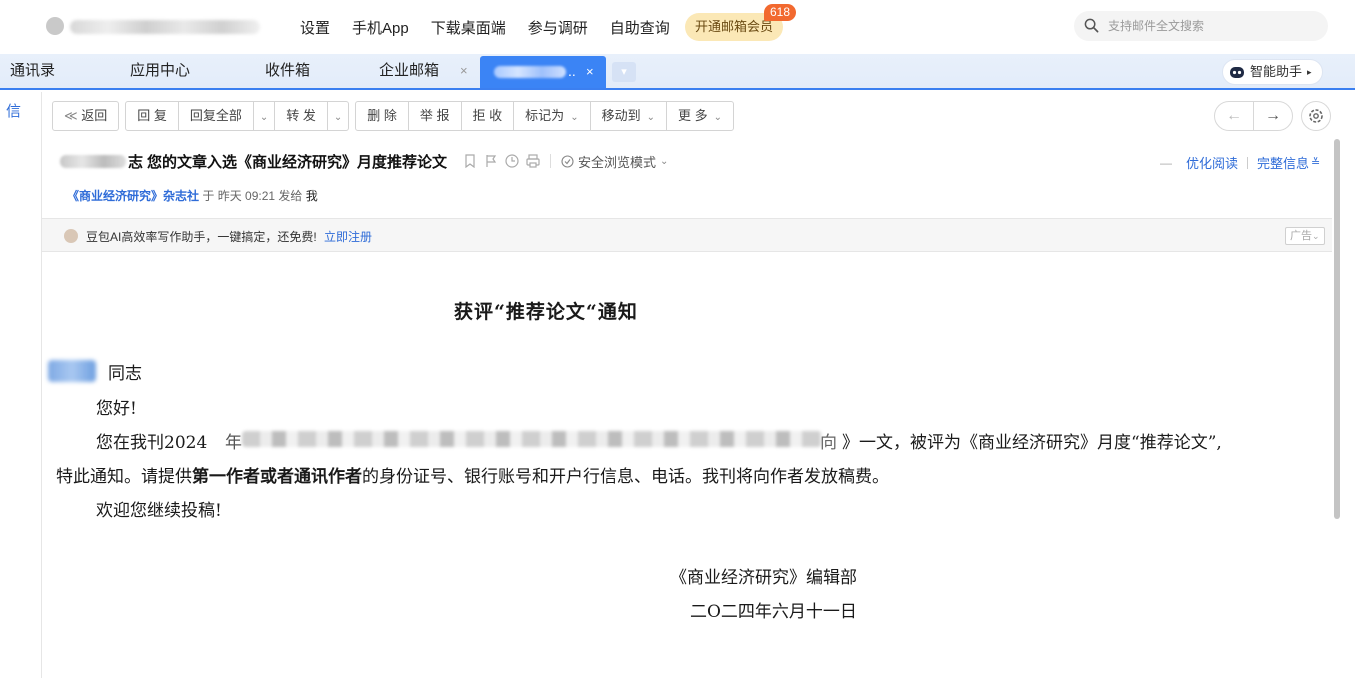 This screenshot has height=678, width=1355. Describe the element at coordinates (252, 196) in the screenshot. I see `send-time: 于 昨天 09:21 发给` at that location.